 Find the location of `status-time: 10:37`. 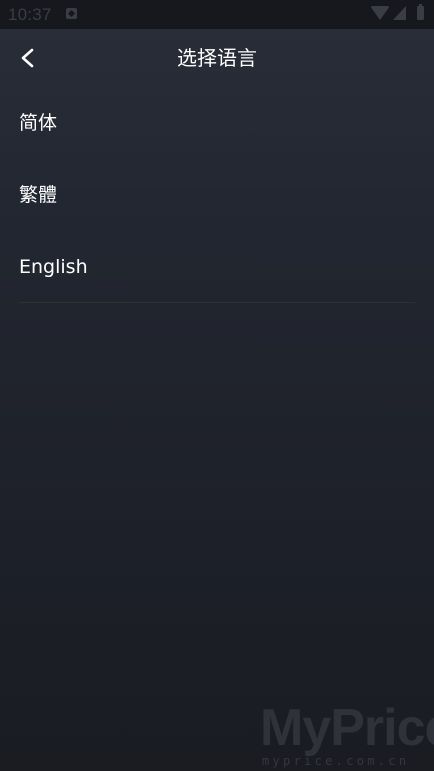

status-time: 10:37 is located at coordinates (30, 14).